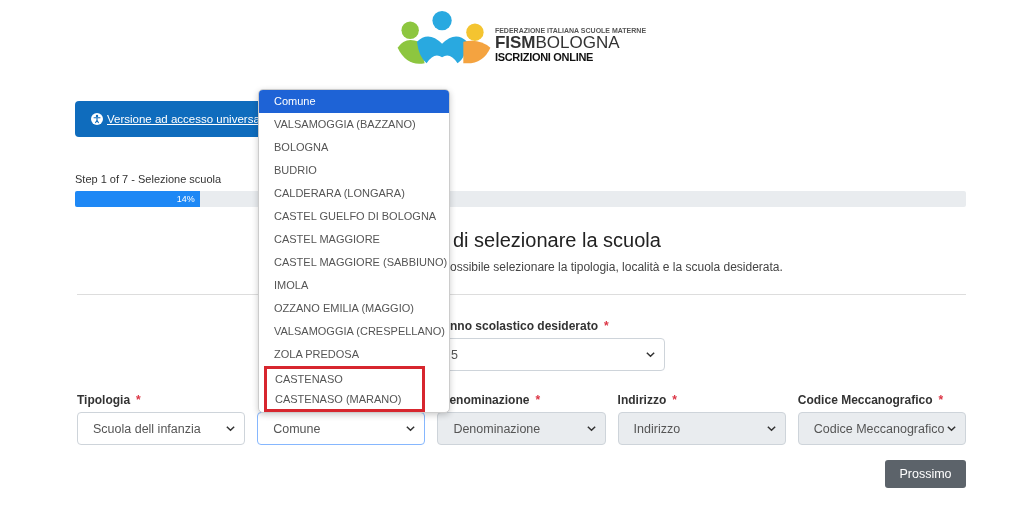  What do you see at coordinates (354, 216) in the screenshot?
I see `dropdown-option: CASTEL GUELFO DI BOLOGNA` at bounding box center [354, 216].